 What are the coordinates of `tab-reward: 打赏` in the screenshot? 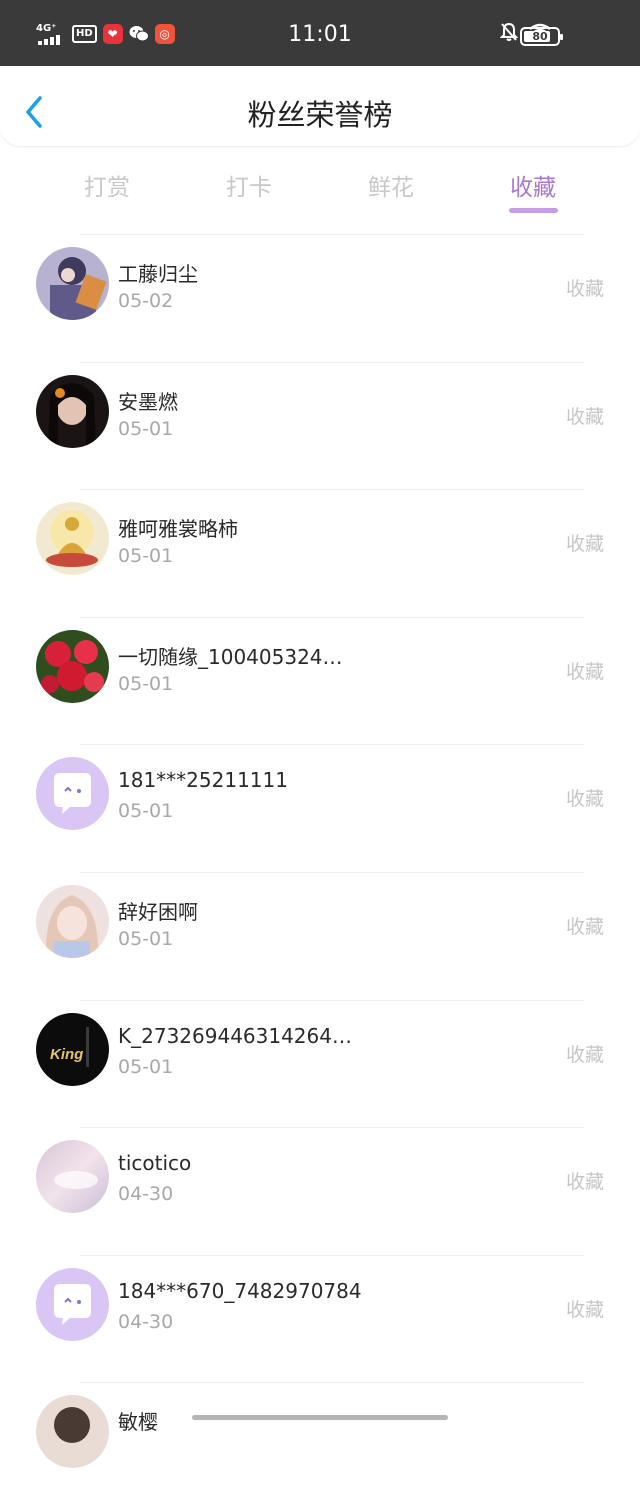 It's located at (107, 185).